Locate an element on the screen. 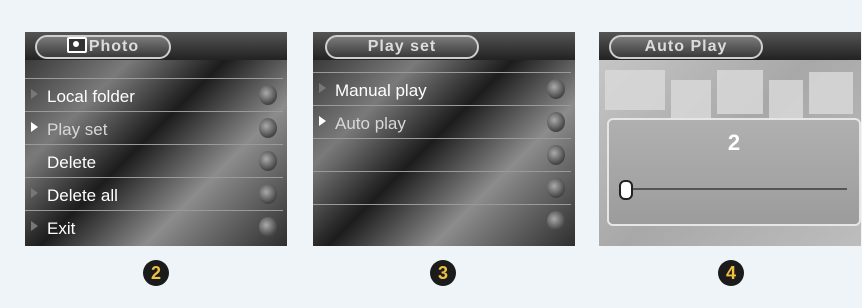 The image size is (862, 308). slider-track is located at coordinates (735, 189).